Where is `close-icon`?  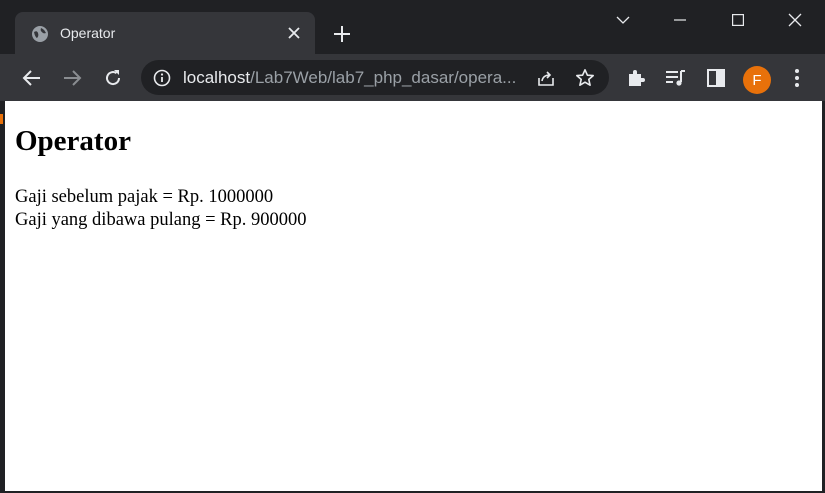
close-icon is located at coordinates (294, 33).